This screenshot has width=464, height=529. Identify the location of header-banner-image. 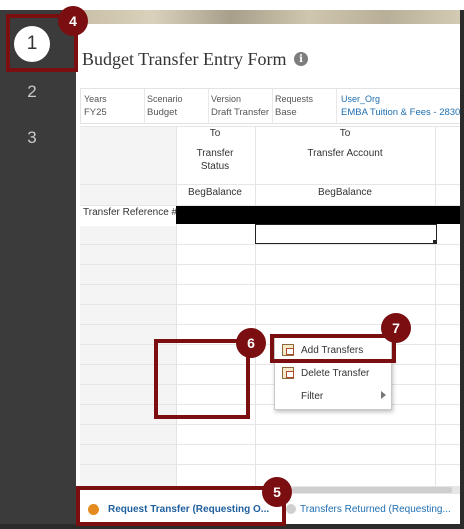
(270, 17).